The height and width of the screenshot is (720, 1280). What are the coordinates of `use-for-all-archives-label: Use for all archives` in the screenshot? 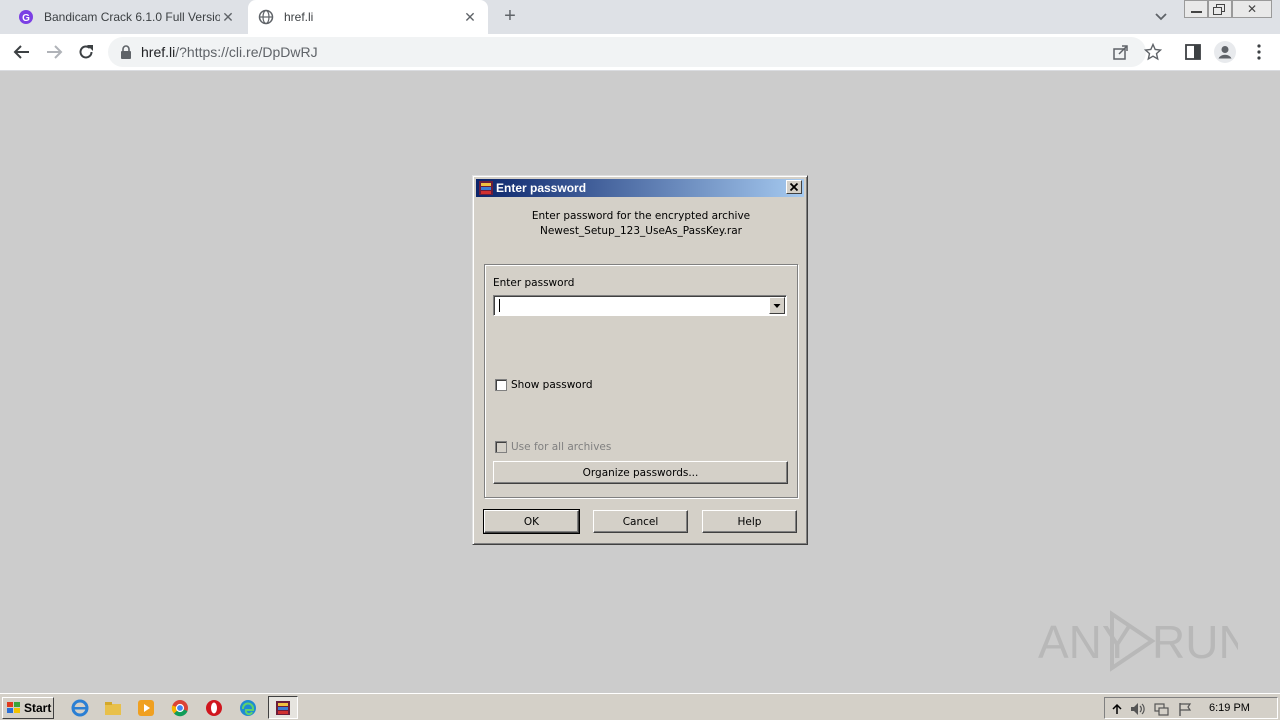 It's located at (561, 447).